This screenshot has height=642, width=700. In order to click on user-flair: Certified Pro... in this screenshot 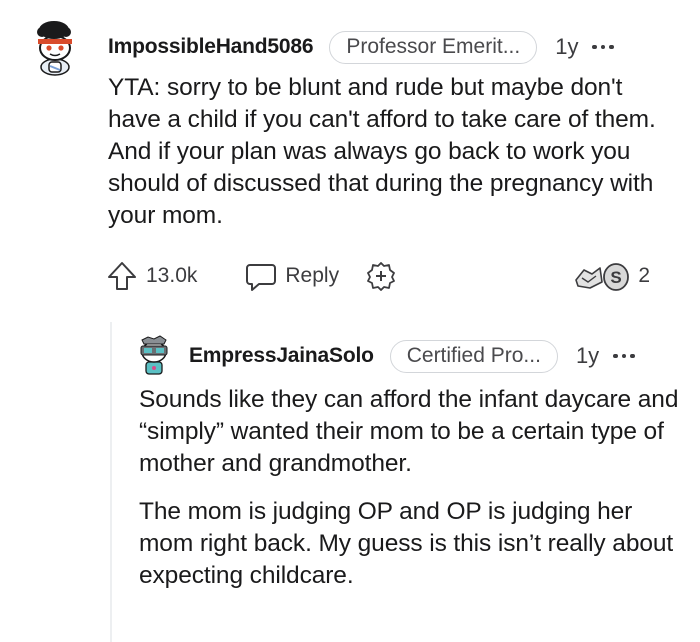, I will do `click(473, 356)`.